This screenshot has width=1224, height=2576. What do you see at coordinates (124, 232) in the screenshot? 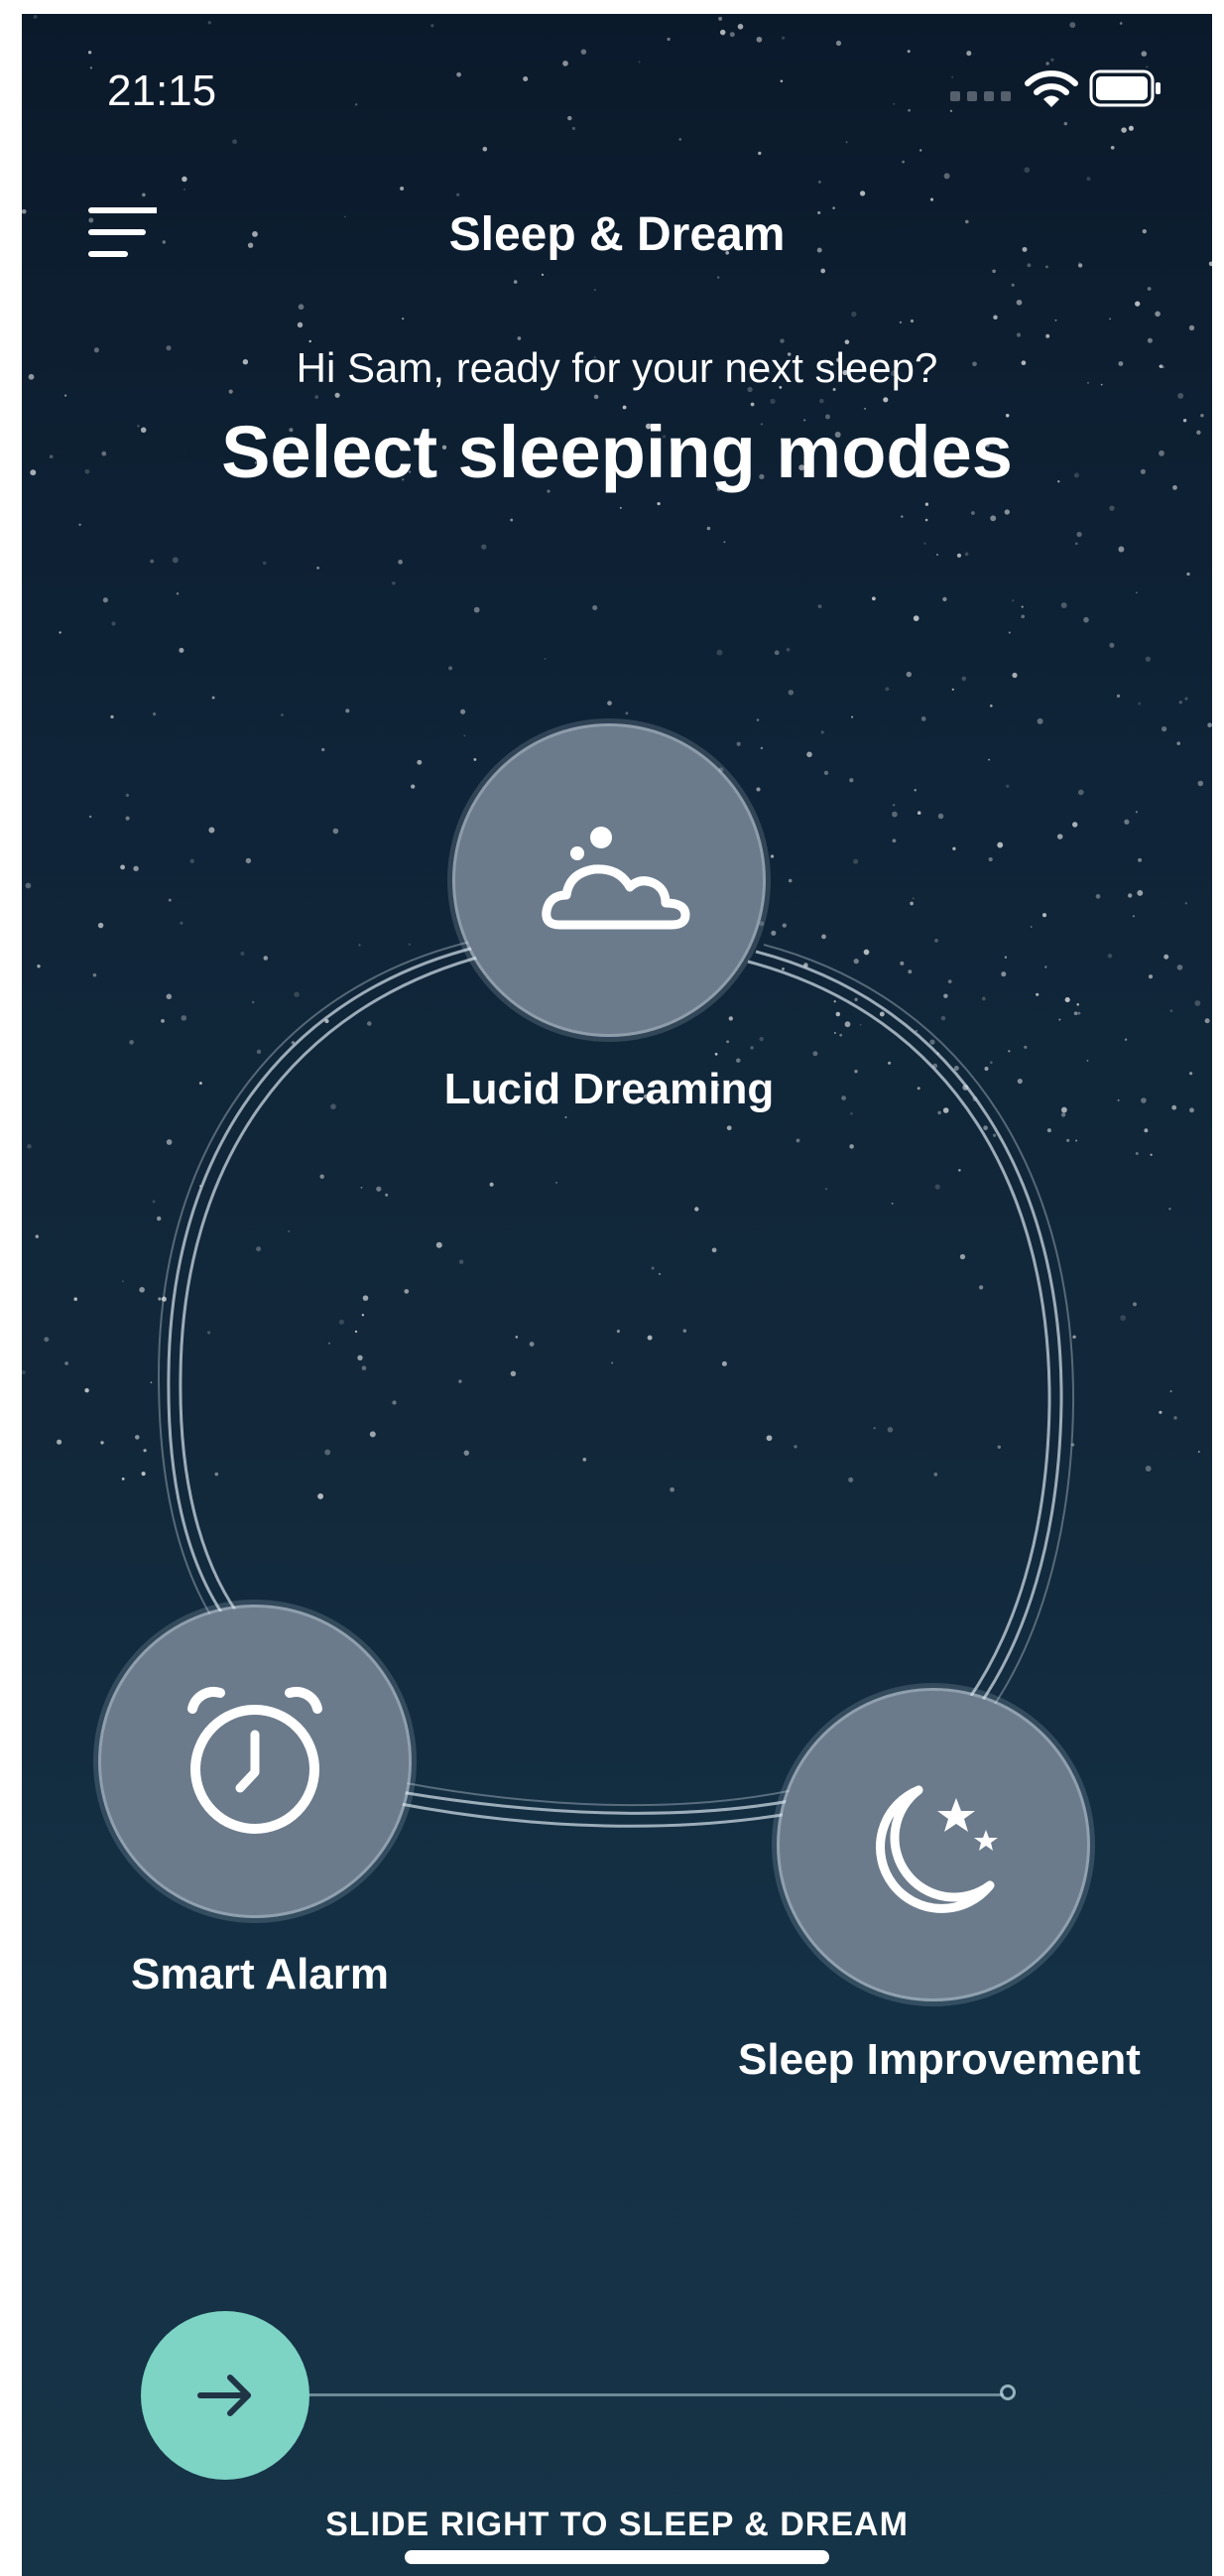
I see `hamburger-menu-icon` at bounding box center [124, 232].